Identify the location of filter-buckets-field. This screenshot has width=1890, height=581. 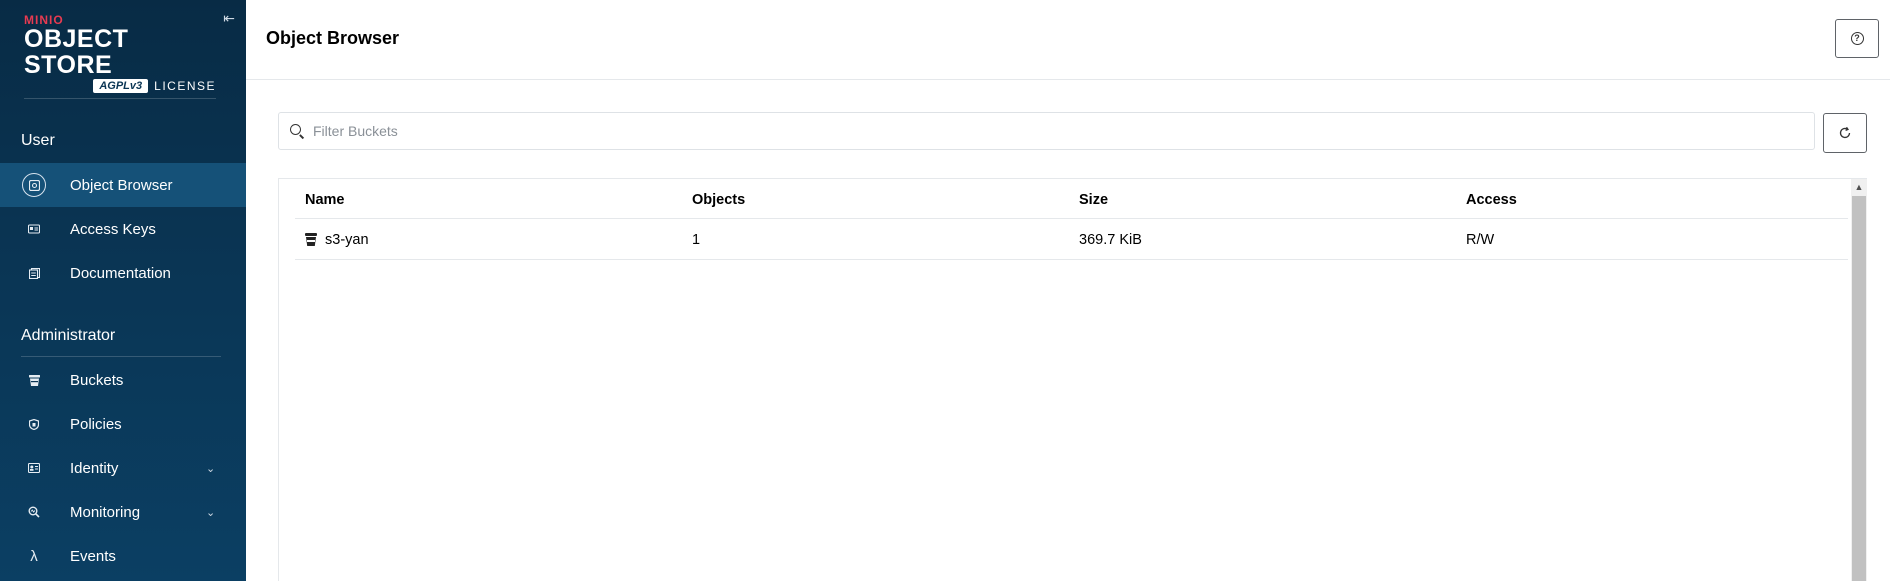
(1046, 131).